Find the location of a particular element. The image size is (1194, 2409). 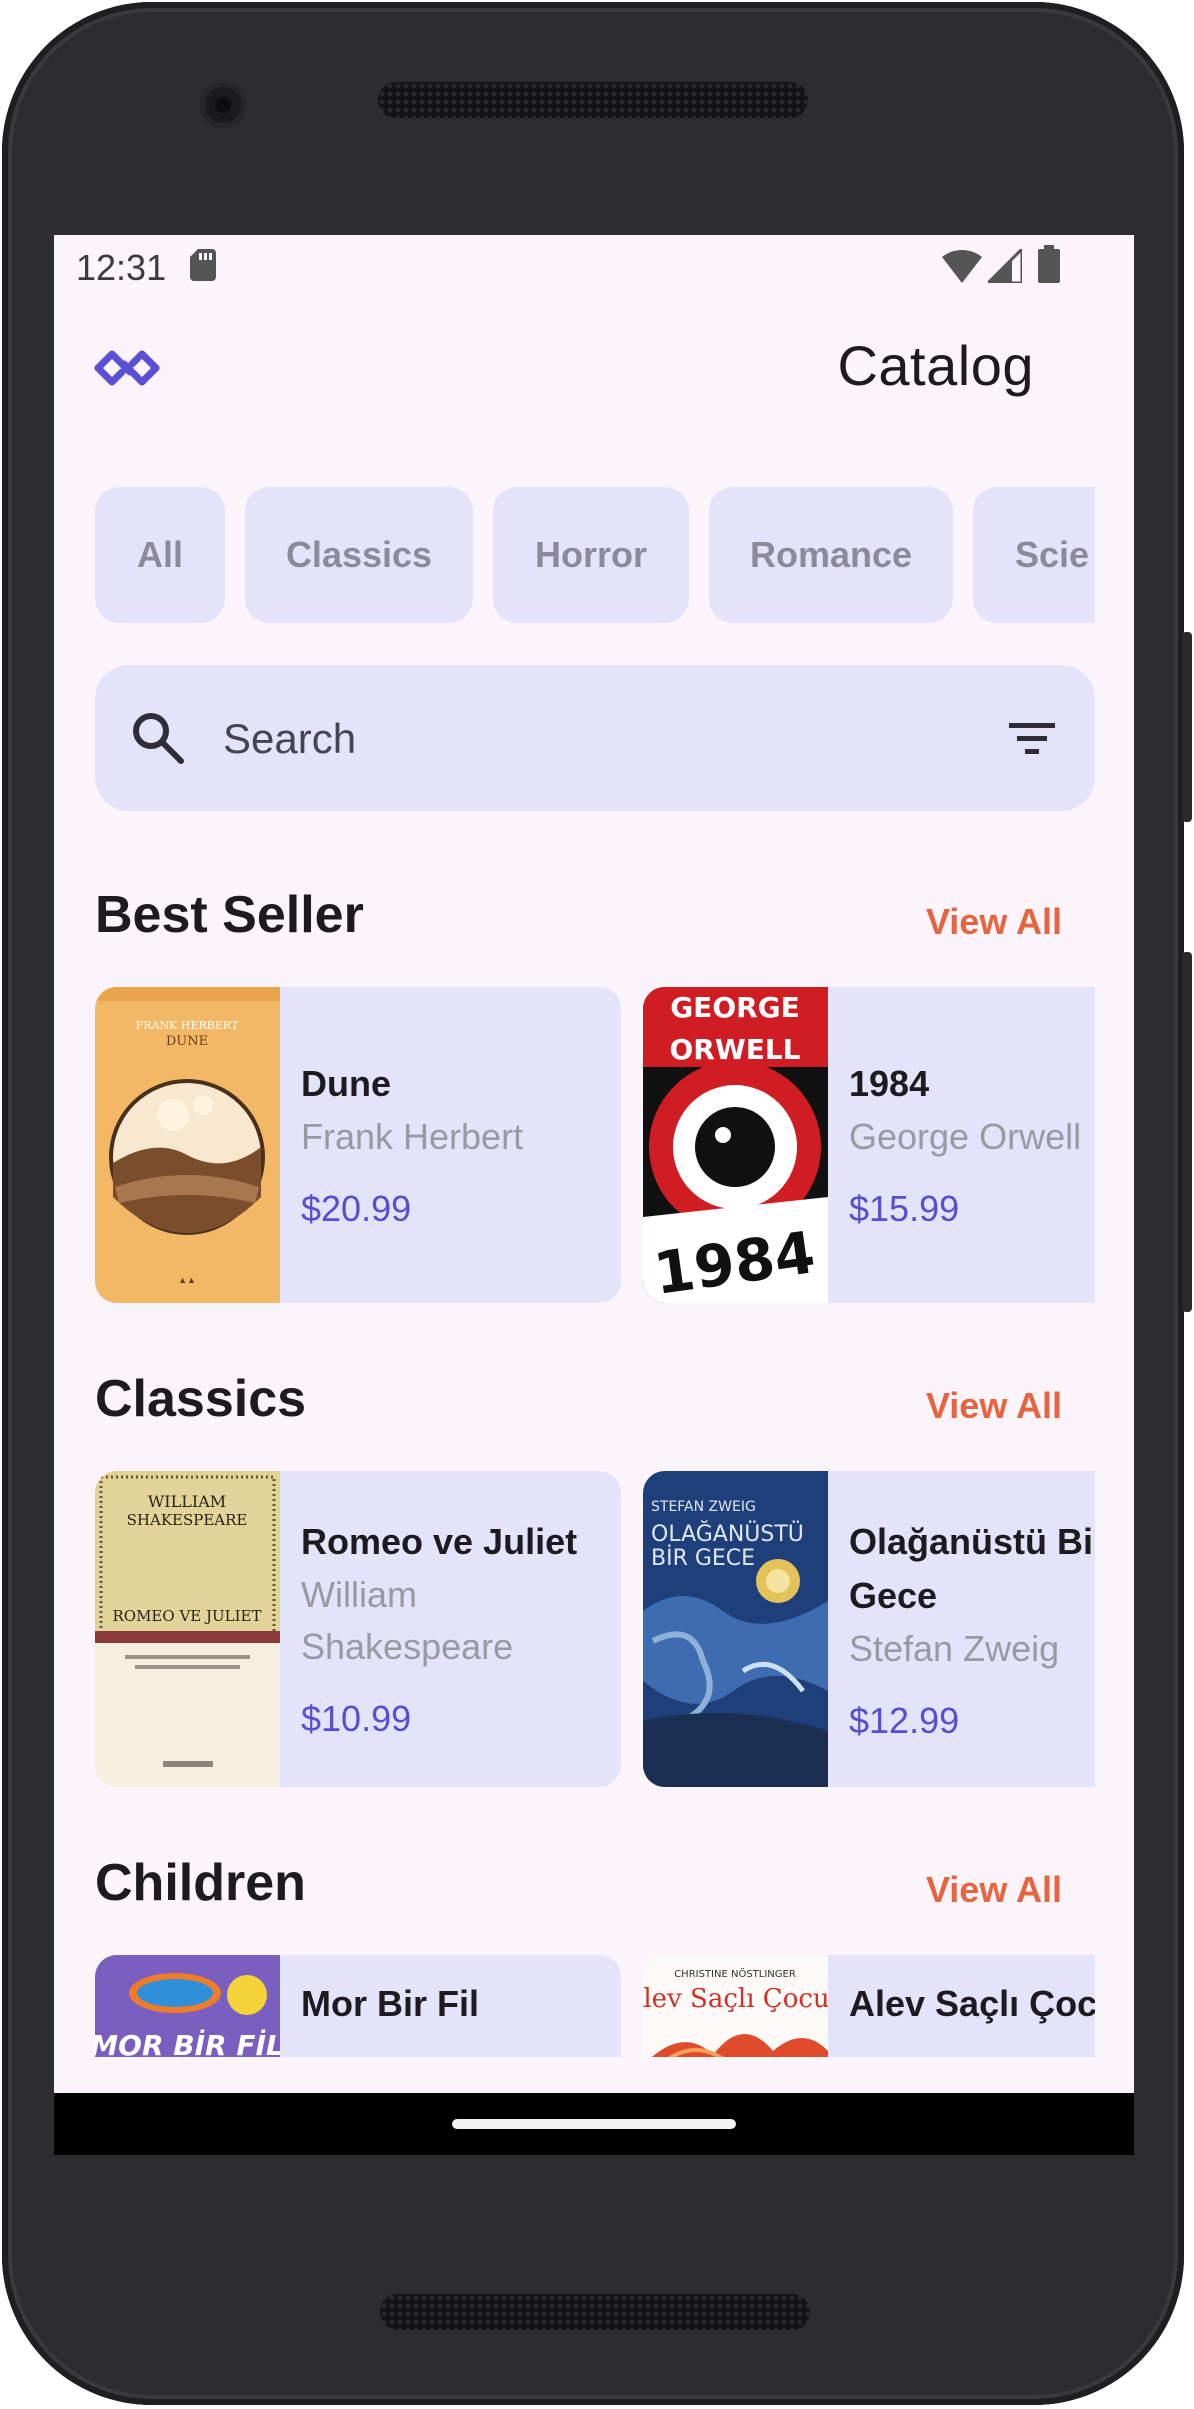

chip-all: All is located at coordinates (160, 555).